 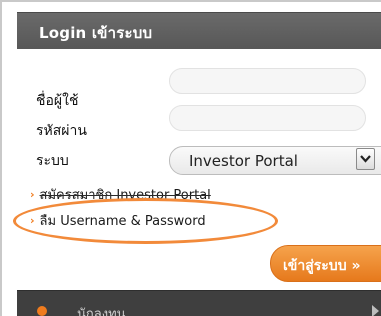 I want to click on password-input, so click(x=267, y=118).